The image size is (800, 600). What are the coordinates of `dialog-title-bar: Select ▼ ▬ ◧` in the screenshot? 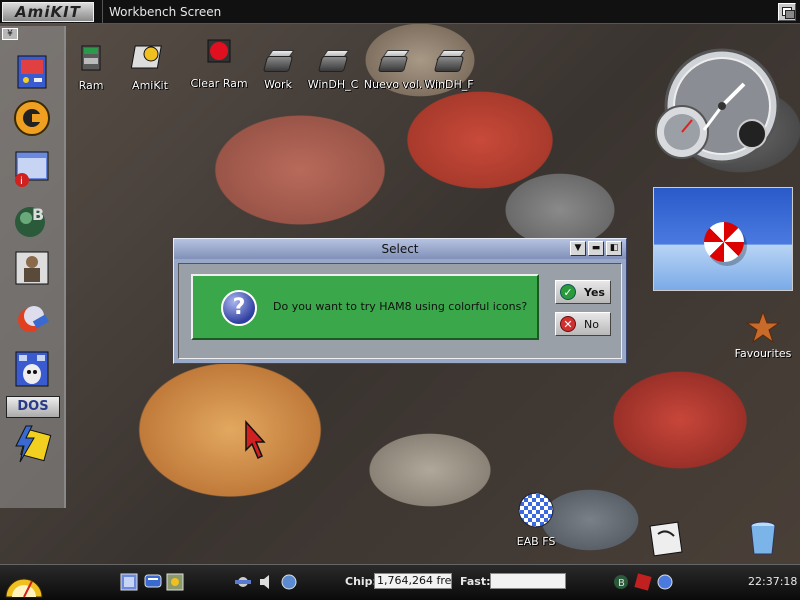 It's located at (400, 249).